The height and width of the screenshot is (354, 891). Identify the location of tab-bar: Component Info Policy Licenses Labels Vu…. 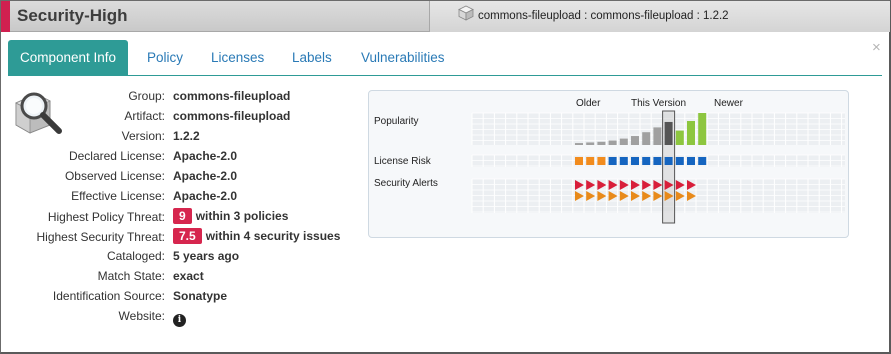
(445, 57).